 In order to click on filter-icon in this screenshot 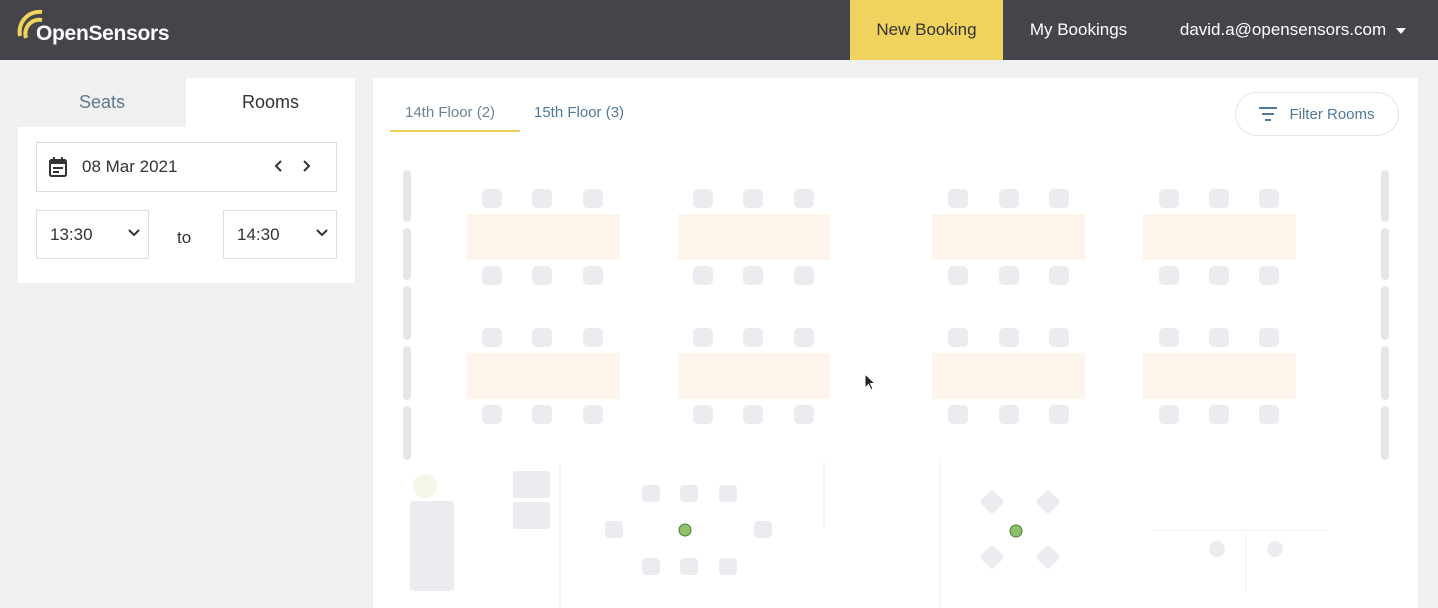, I will do `click(1268, 114)`.